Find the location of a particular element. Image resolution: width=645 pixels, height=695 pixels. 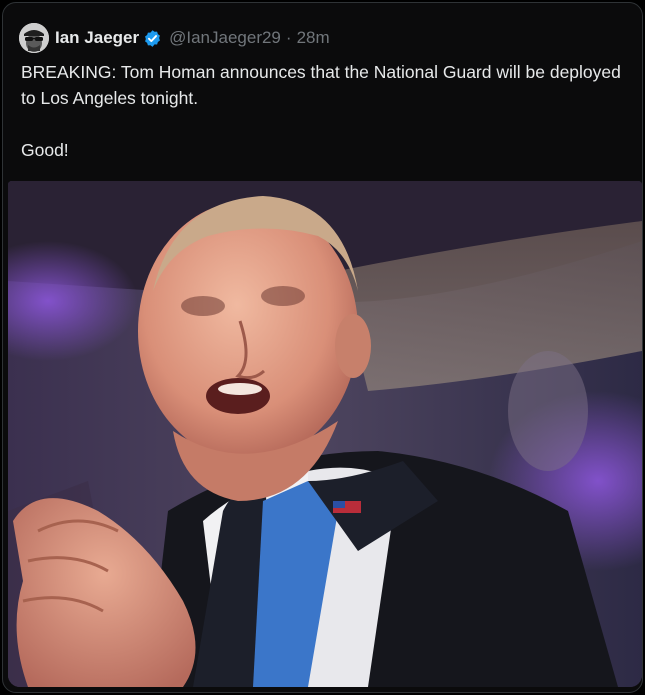

tweet-timestamp: 28m is located at coordinates (313, 38).